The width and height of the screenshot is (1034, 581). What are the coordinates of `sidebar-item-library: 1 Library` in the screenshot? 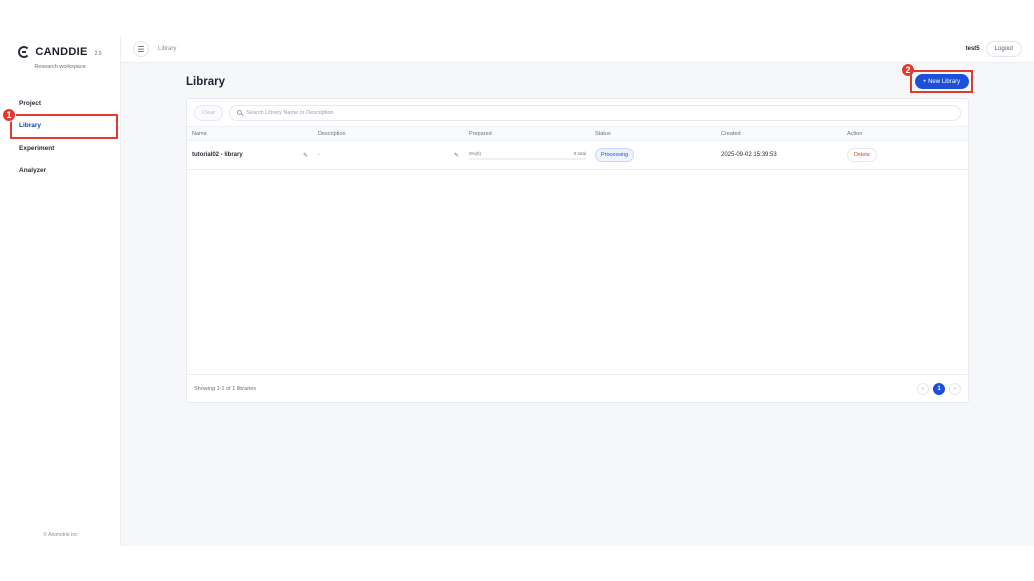 It's located at (60, 123).